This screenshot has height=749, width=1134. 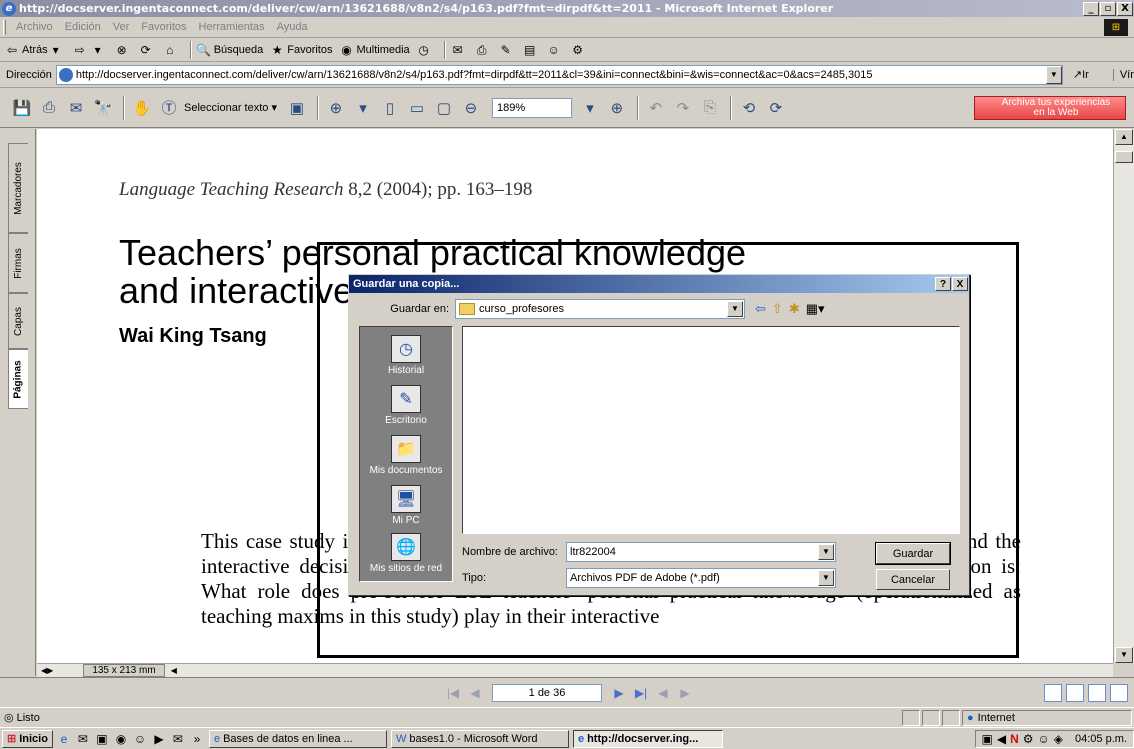 I want to click on vertical-scrollbar: ▲ ▼, so click(x=1123, y=396).